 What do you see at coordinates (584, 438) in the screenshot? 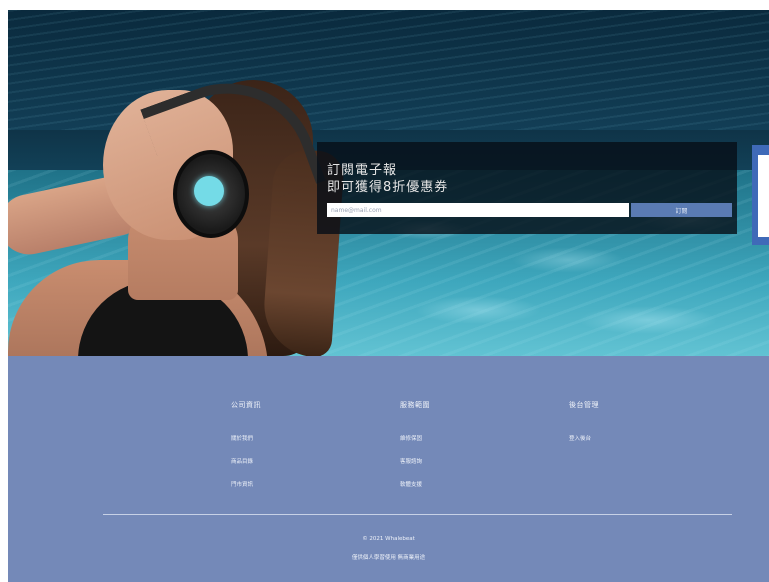
I see `footer-link-admin-login: 登入後台` at bounding box center [584, 438].